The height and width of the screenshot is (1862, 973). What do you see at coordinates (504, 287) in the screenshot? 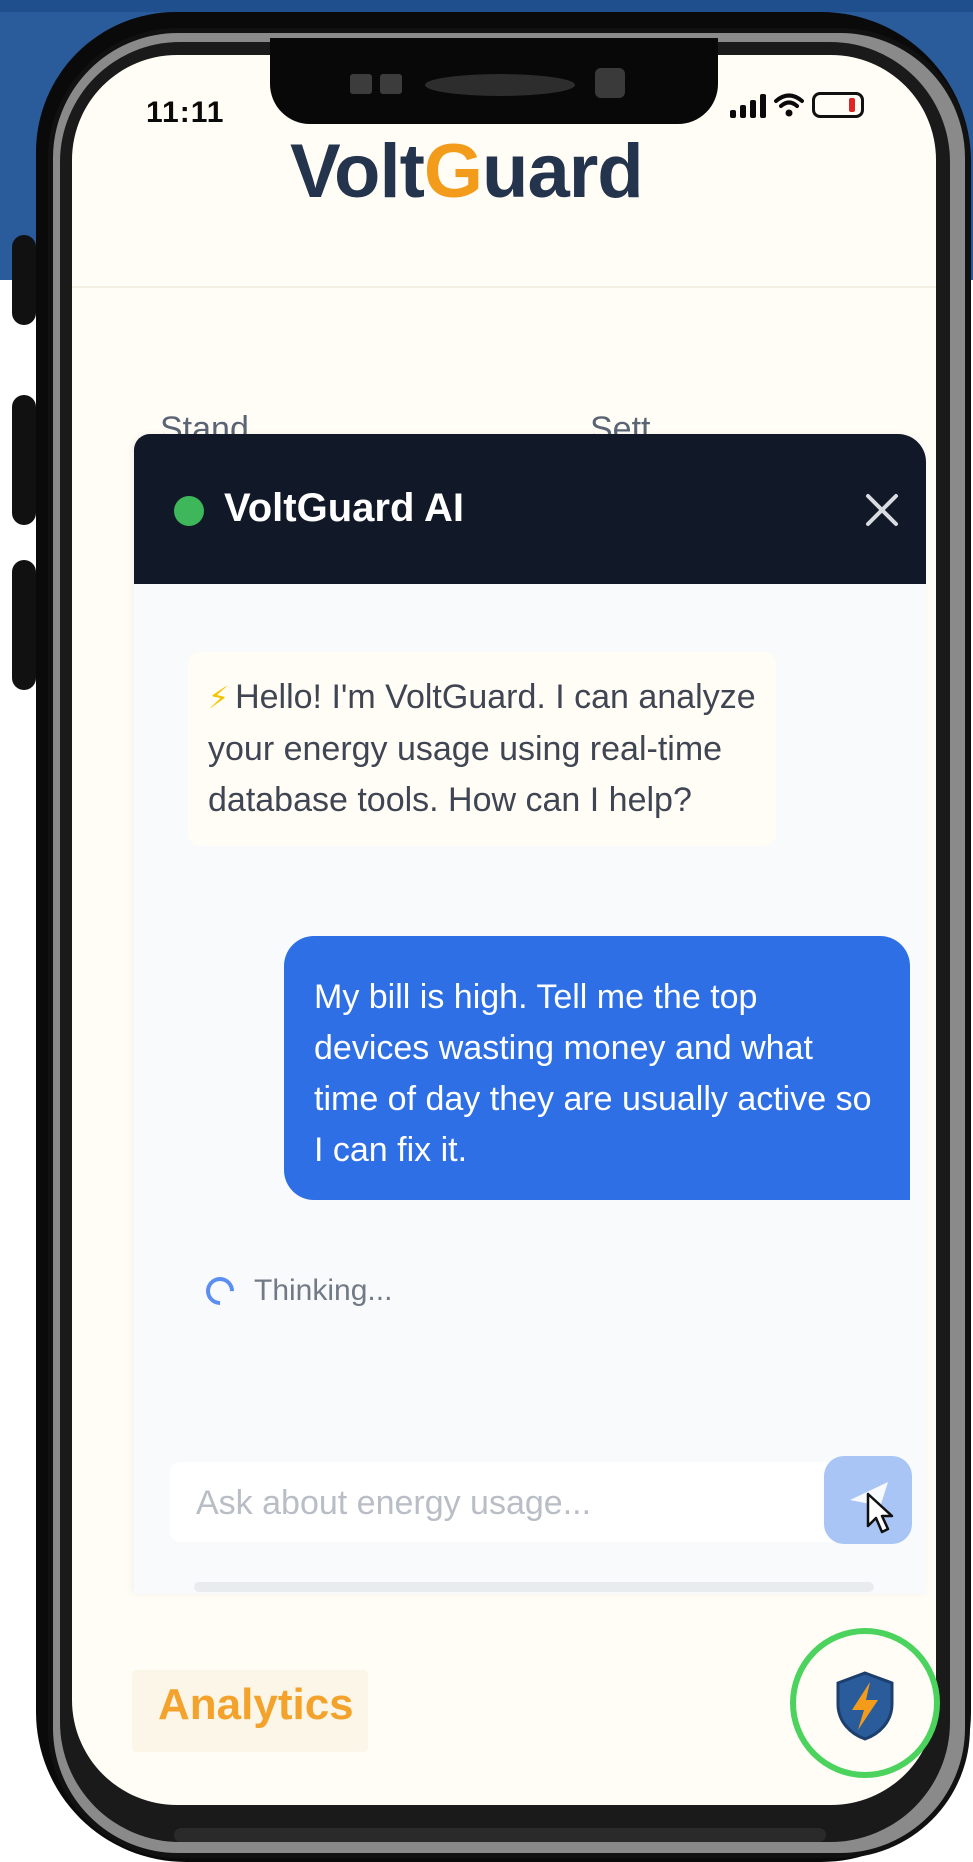
I see `header-divider` at bounding box center [504, 287].